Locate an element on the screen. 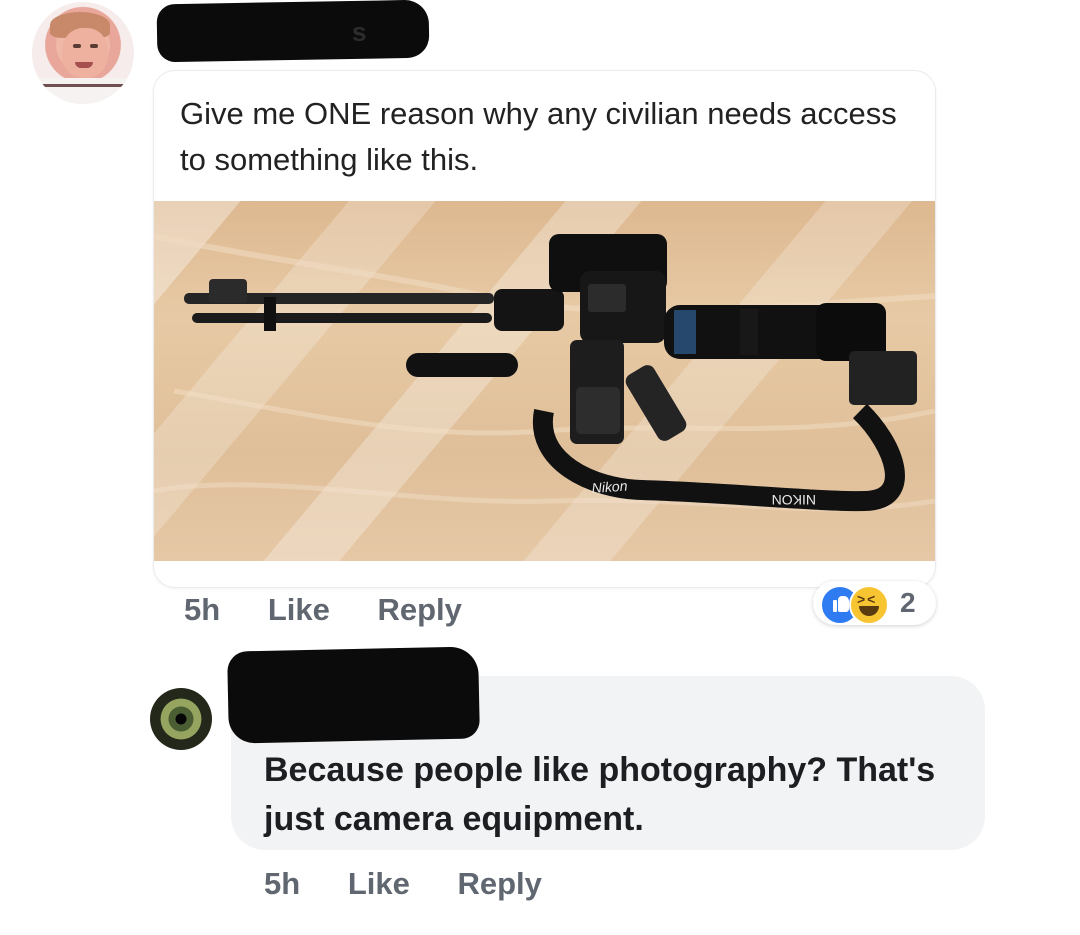  tripod is located at coordinates (374, 305).